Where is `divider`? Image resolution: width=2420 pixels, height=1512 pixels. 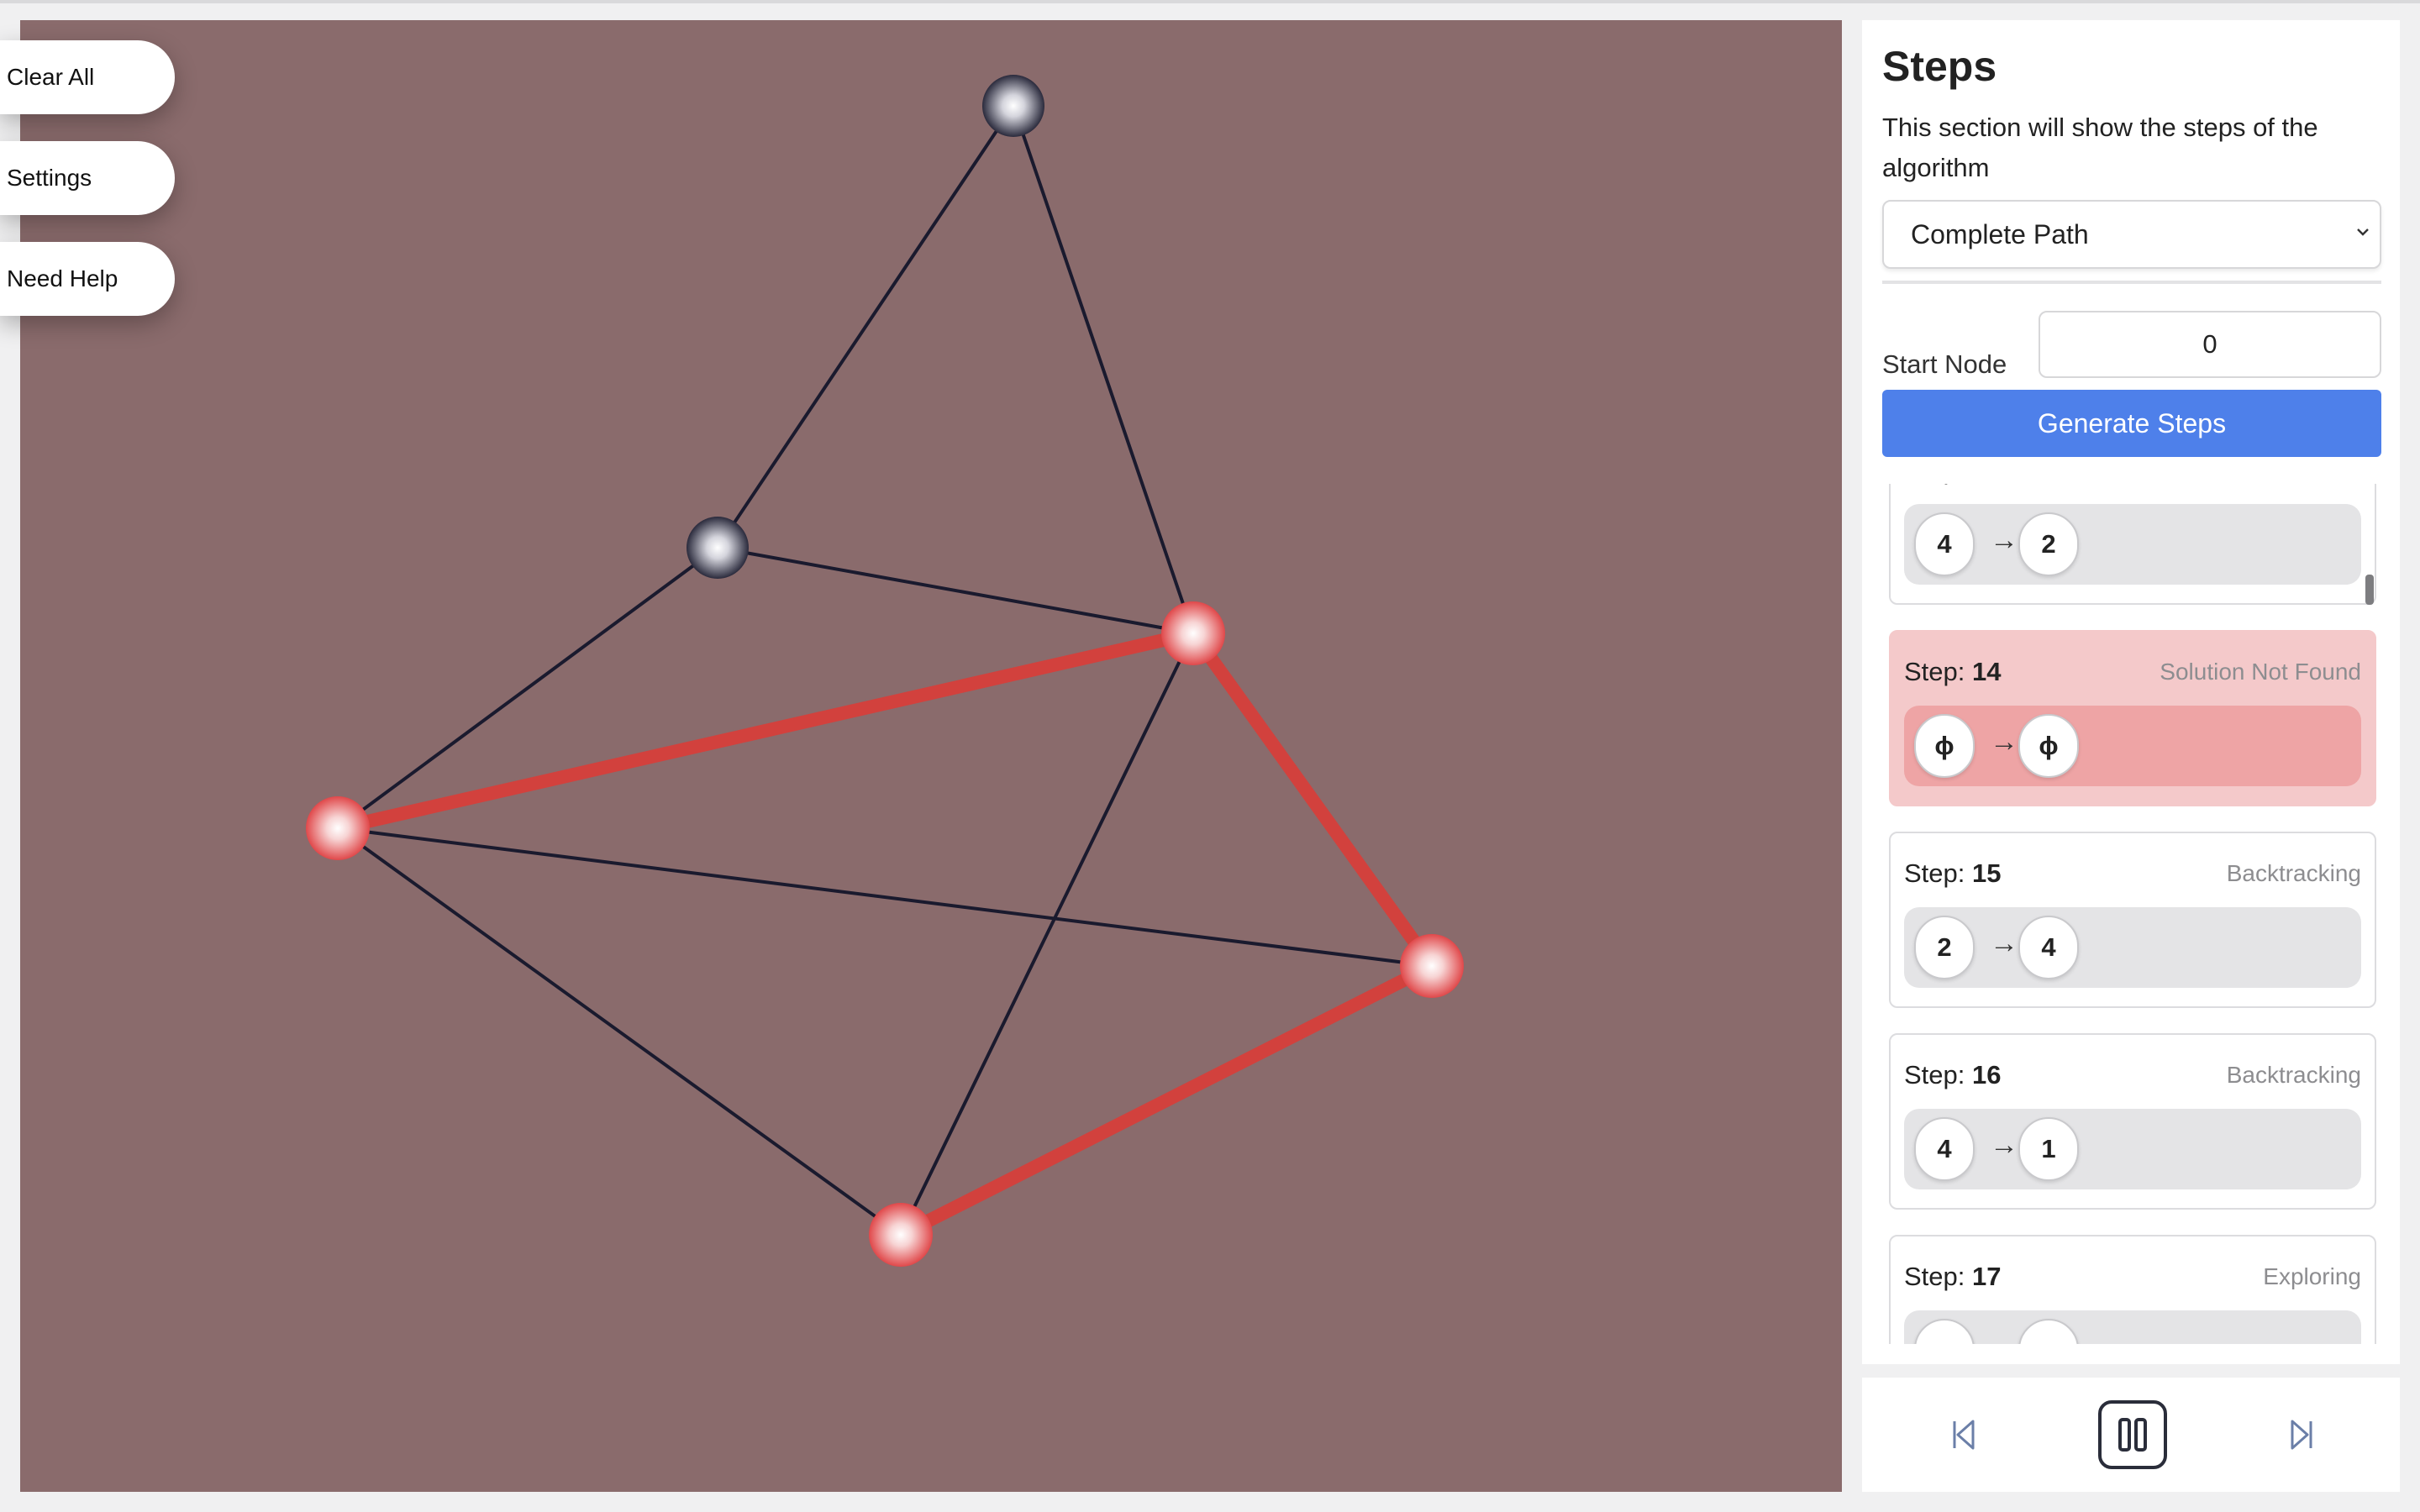
divider is located at coordinates (2131, 282).